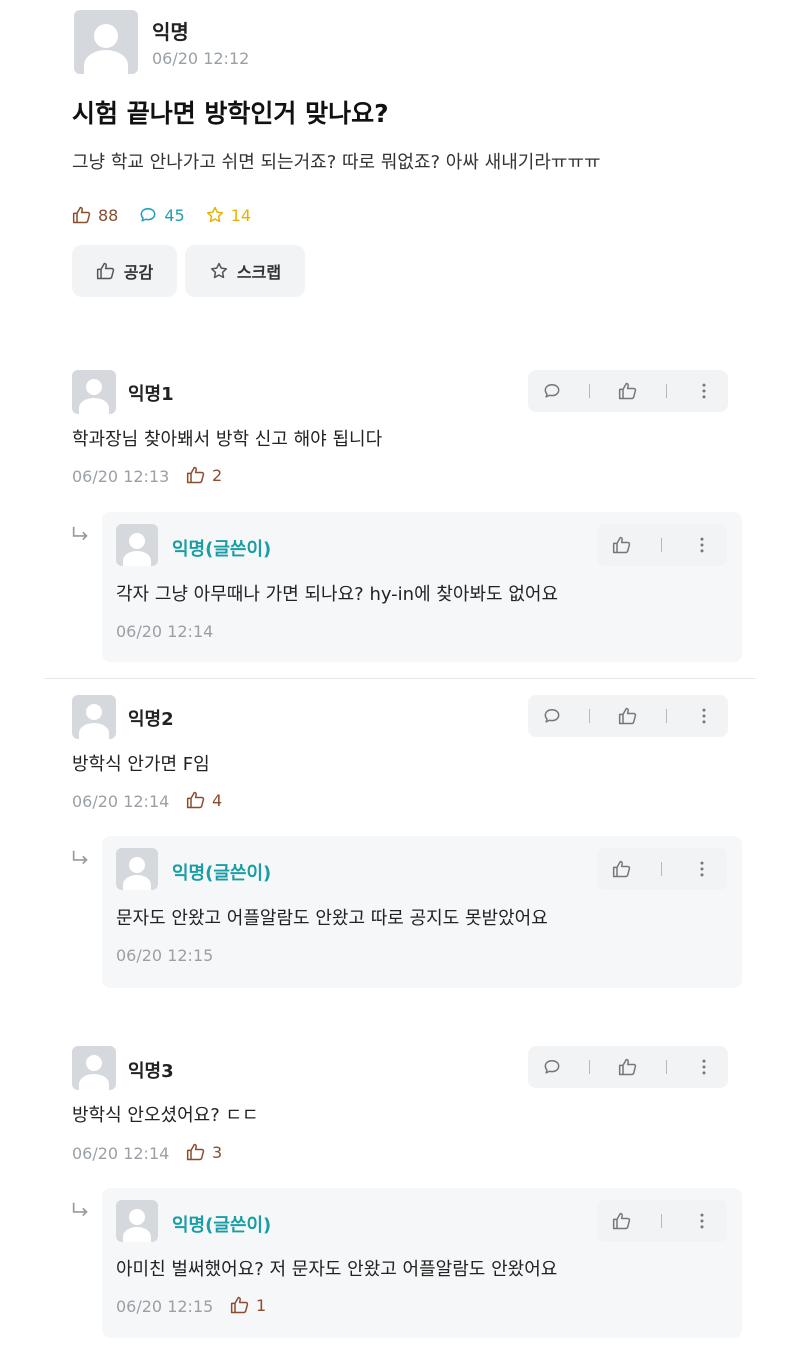 The height and width of the screenshot is (1349, 800). I want to click on comment-author: 익명1, so click(151, 394).